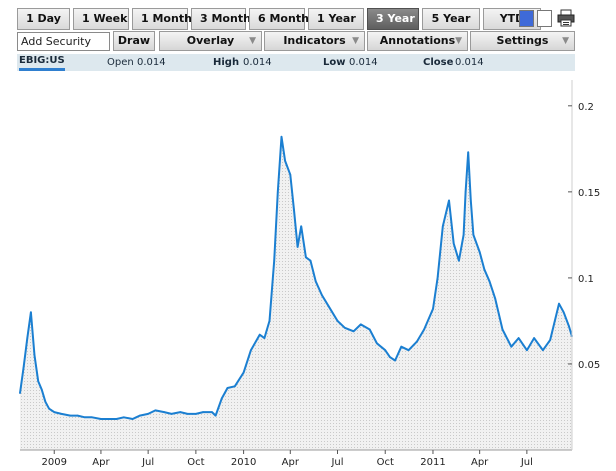  What do you see at coordinates (589, 193) in the screenshot?
I see `y-tick-label: 0.15` at bounding box center [589, 193].